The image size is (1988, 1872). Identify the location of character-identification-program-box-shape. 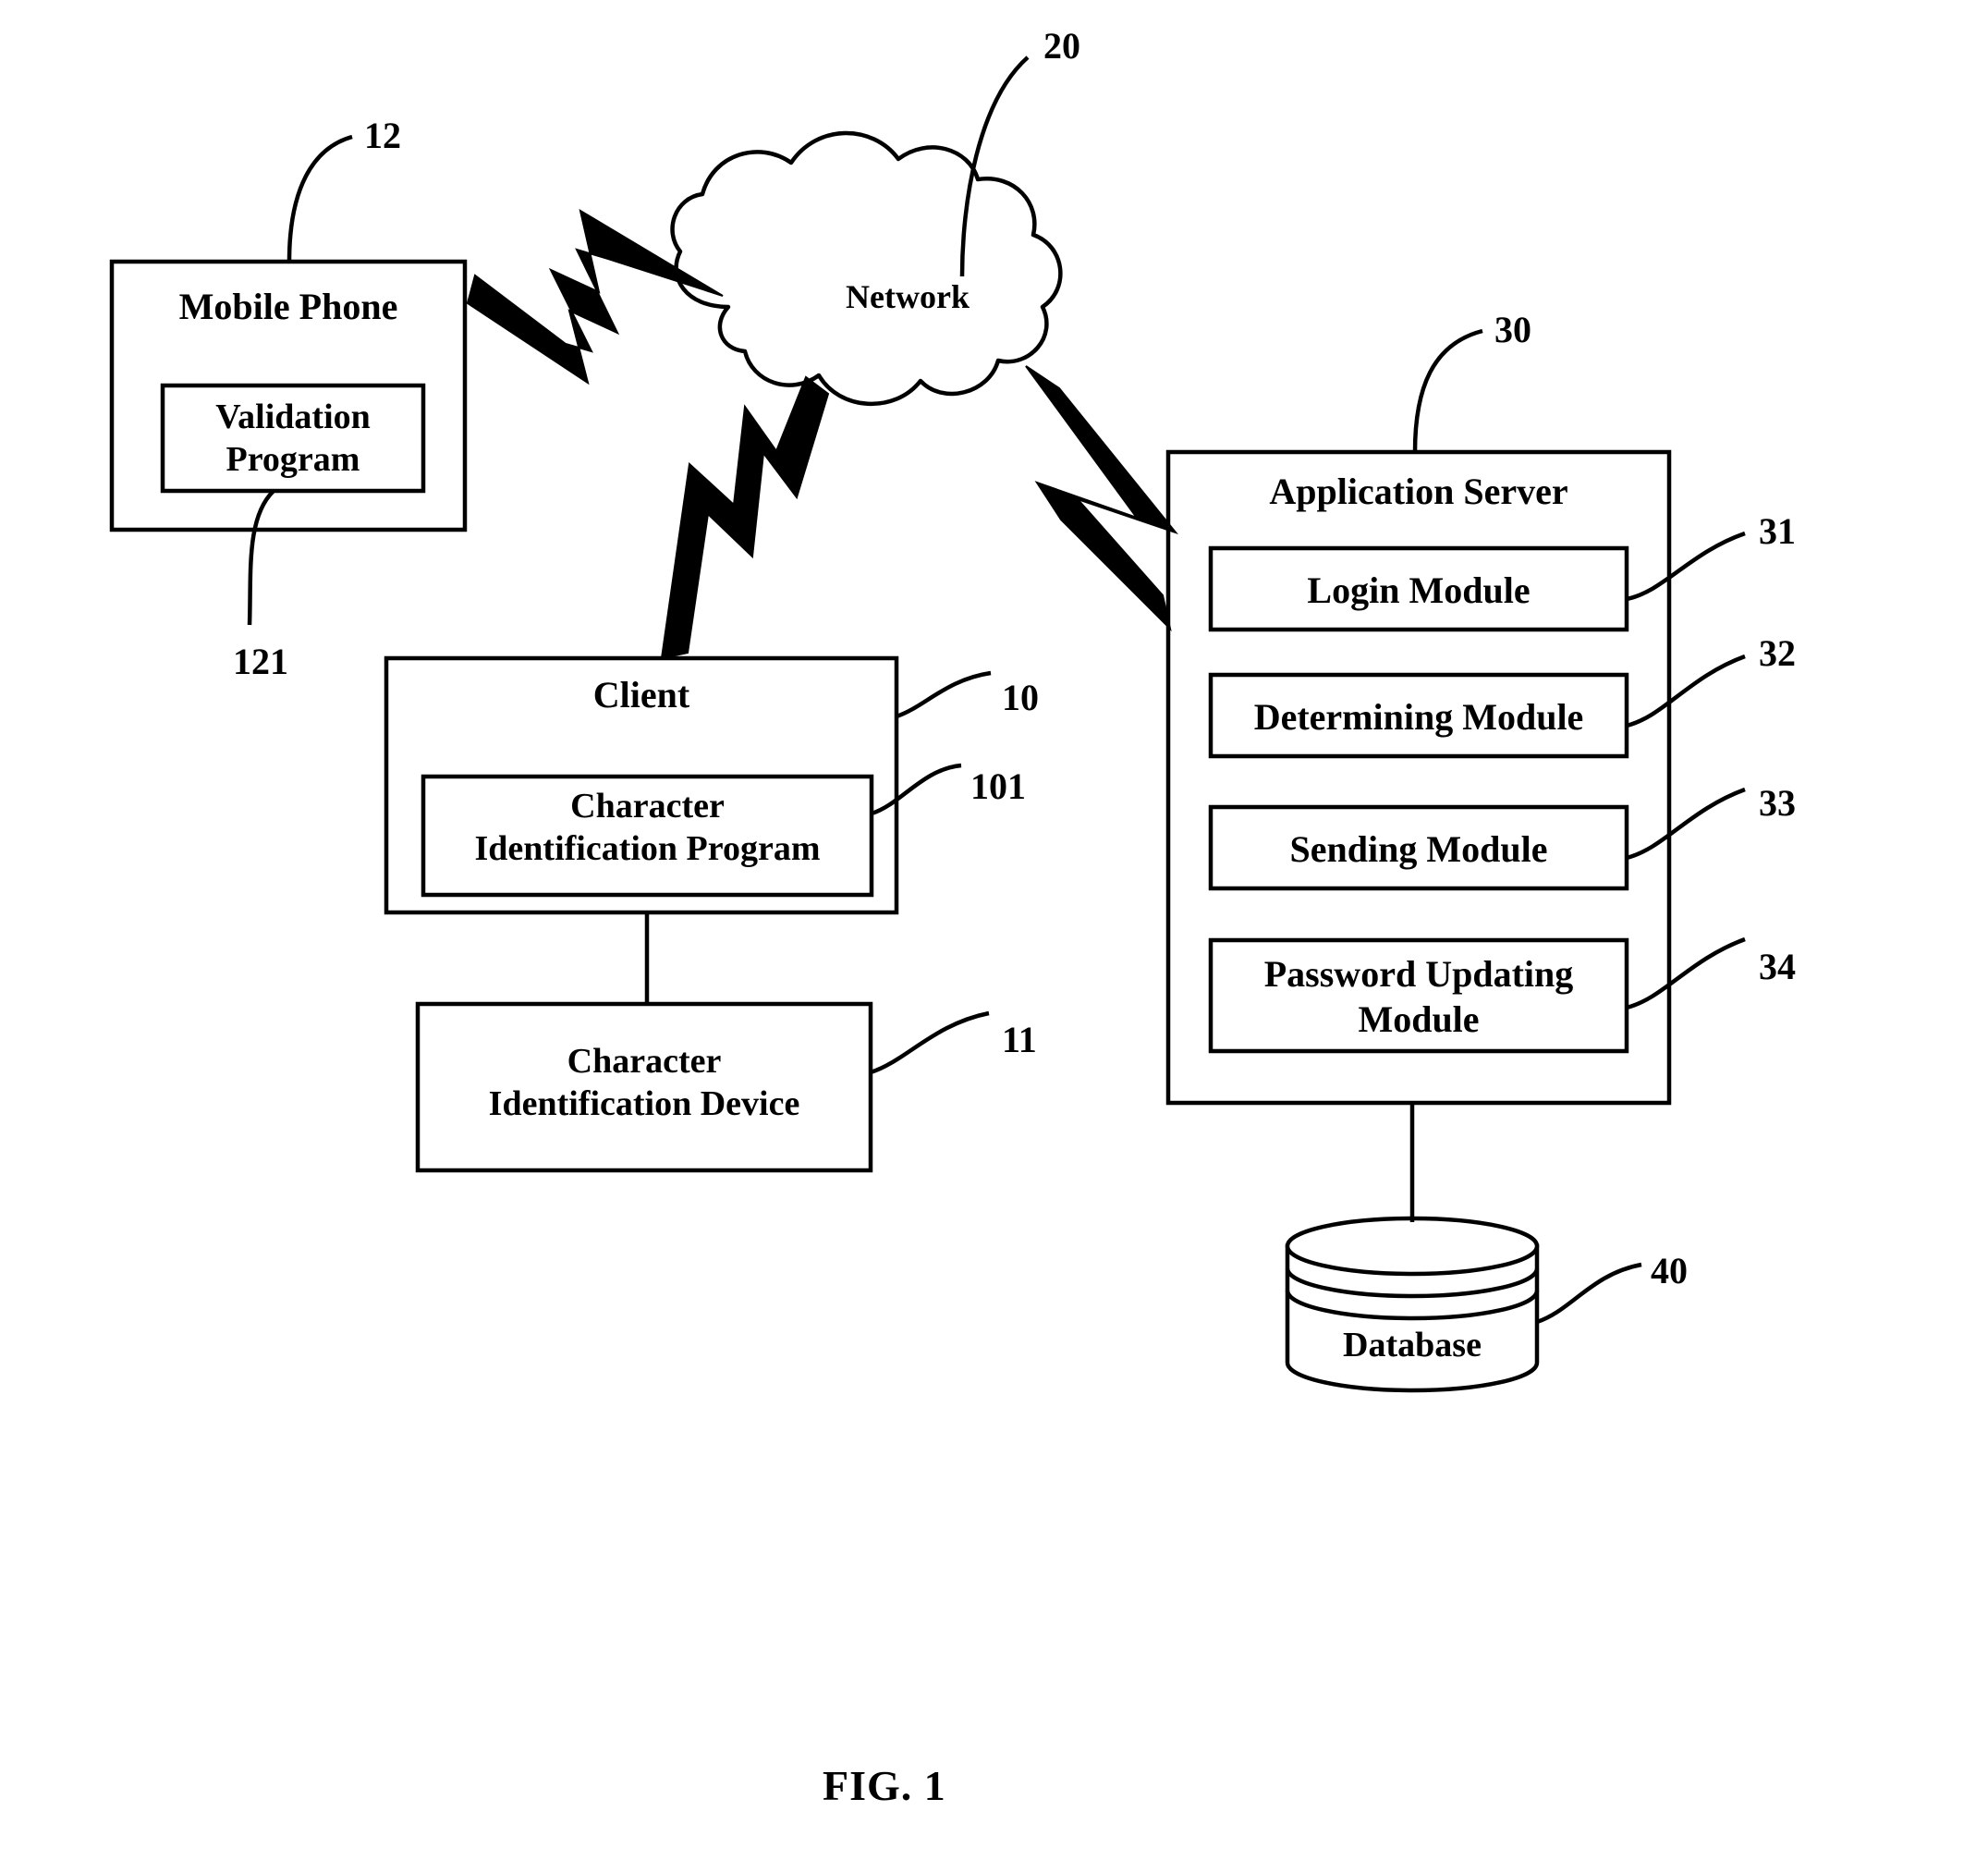
(647, 836).